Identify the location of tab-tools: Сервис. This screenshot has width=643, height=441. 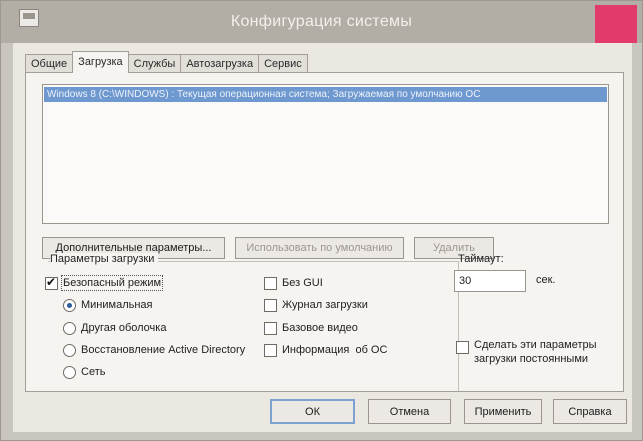
(283, 63).